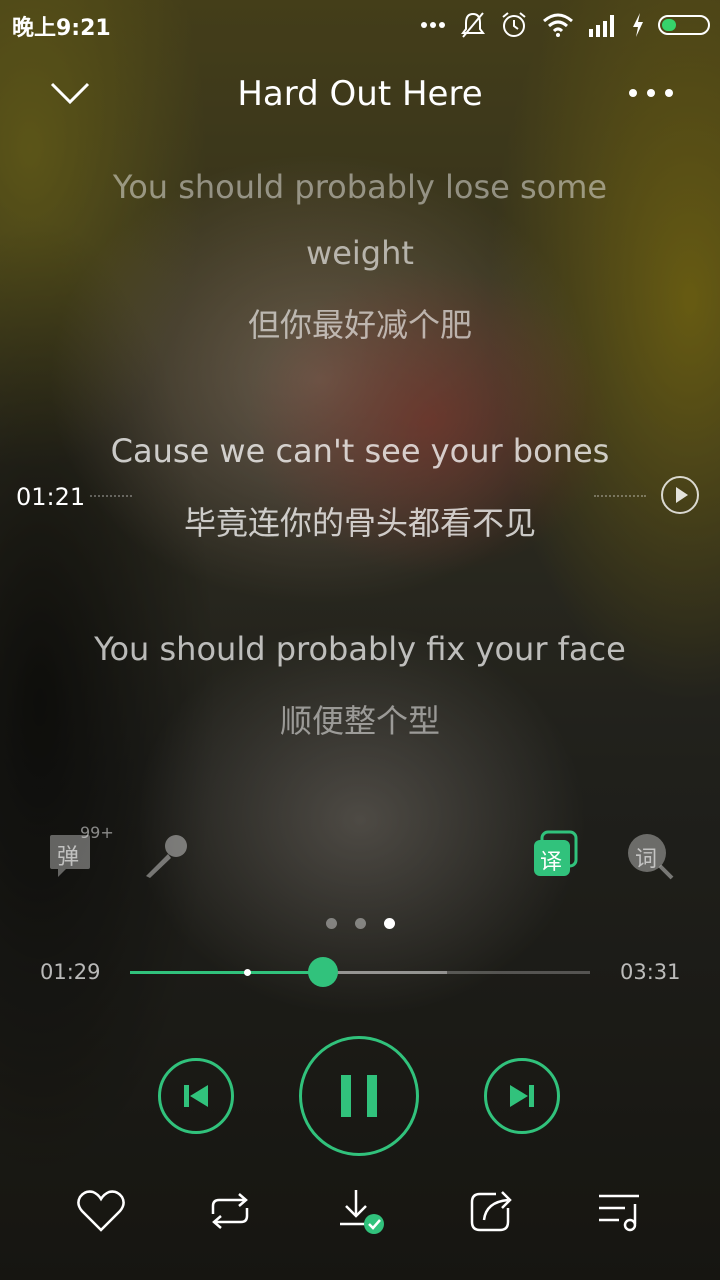 This screenshot has height=1280, width=720. Describe the element at coordinates (514, 24) in the screenshot. I see `alarm-icon` at that location.